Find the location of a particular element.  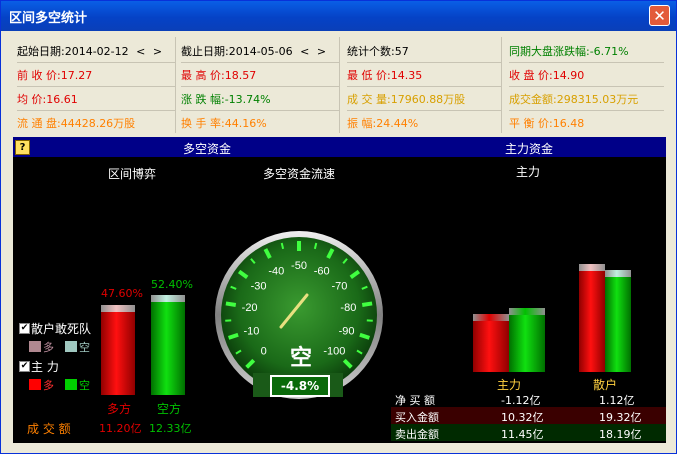

buy-amount-label: 买入金额 is located at coordinates (417, 417).